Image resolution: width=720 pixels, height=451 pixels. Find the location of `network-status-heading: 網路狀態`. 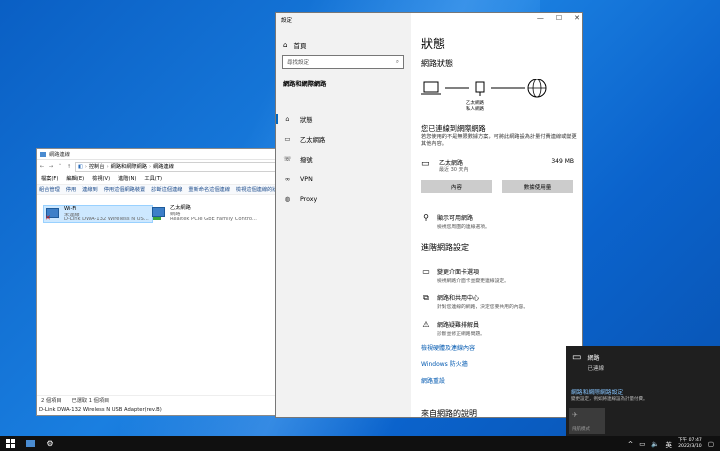

network-status-heading: 網路狀態 is located at coordinates (437, 63).